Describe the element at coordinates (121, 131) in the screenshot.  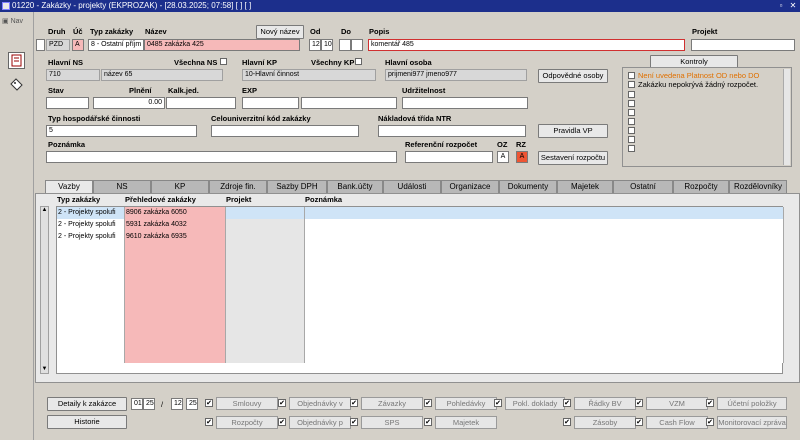
I see `typ-hosp-field: 5` at that location.